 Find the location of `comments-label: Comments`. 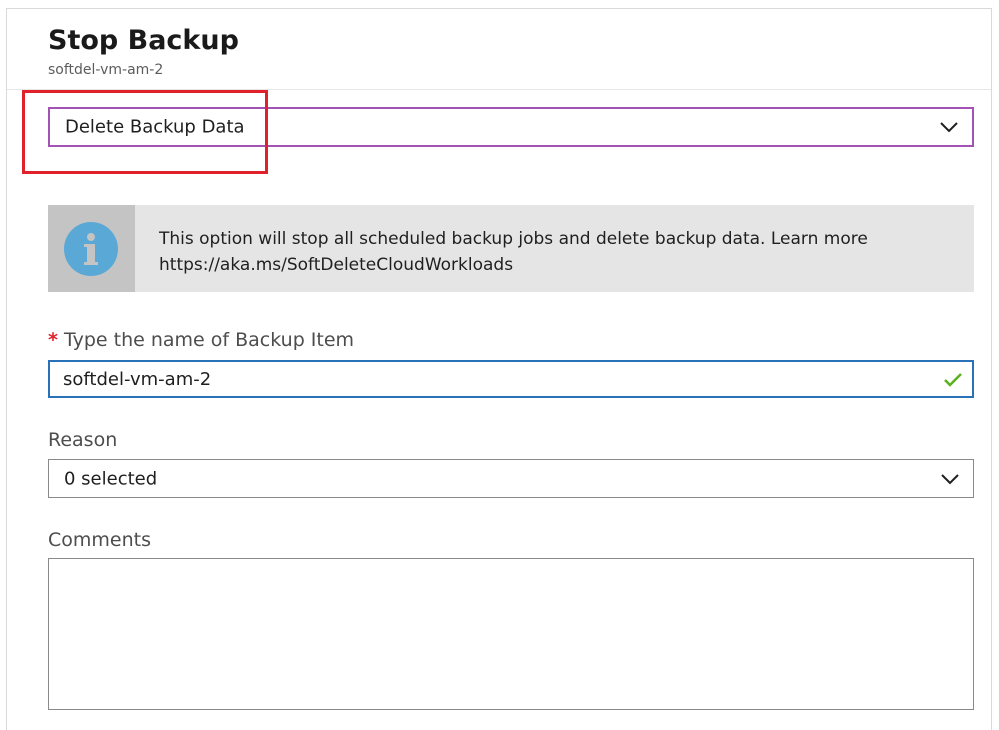

comments-label: Comments is located at coordinates (99, 540).